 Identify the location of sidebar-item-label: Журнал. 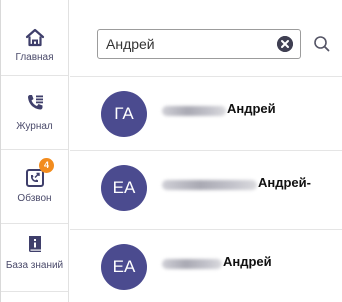
(34, 126).